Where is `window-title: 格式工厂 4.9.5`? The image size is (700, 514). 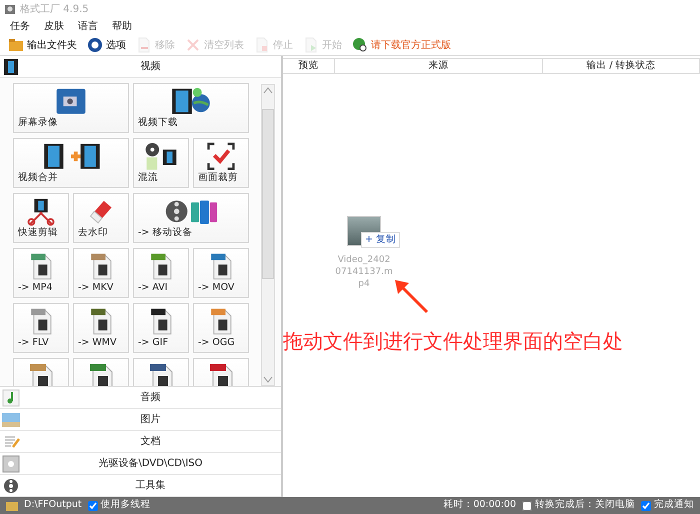
window-title: 格式工厂 4.9.5 is located at coordinates (54, 9).